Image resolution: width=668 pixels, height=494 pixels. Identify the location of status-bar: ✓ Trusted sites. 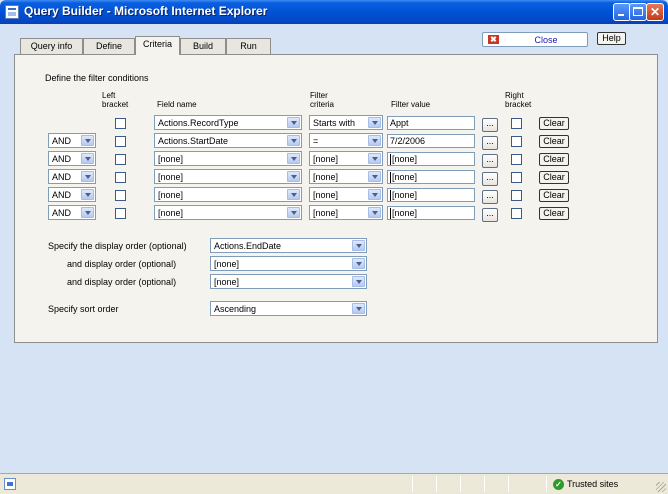
(334, 483).